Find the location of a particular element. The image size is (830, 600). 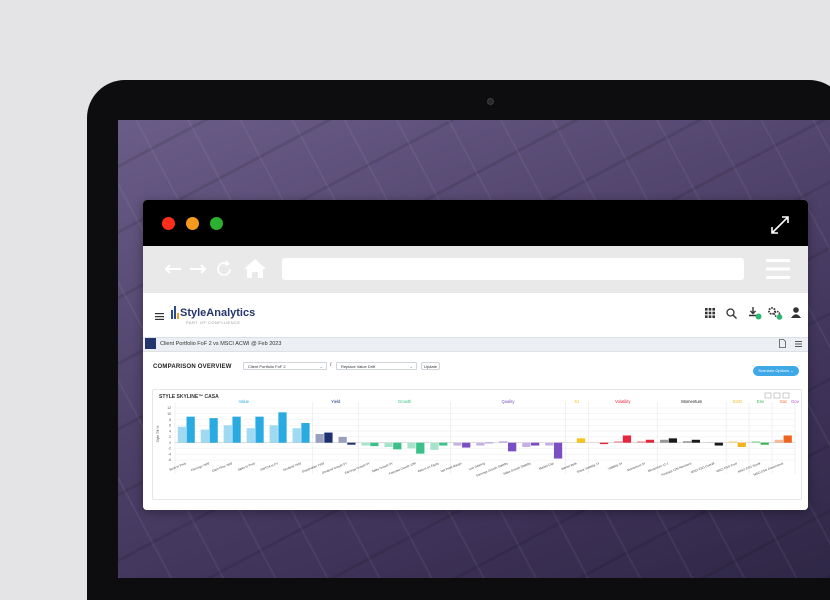

scenario-options-label: Scenario Options is located at coordinates (773, 370).